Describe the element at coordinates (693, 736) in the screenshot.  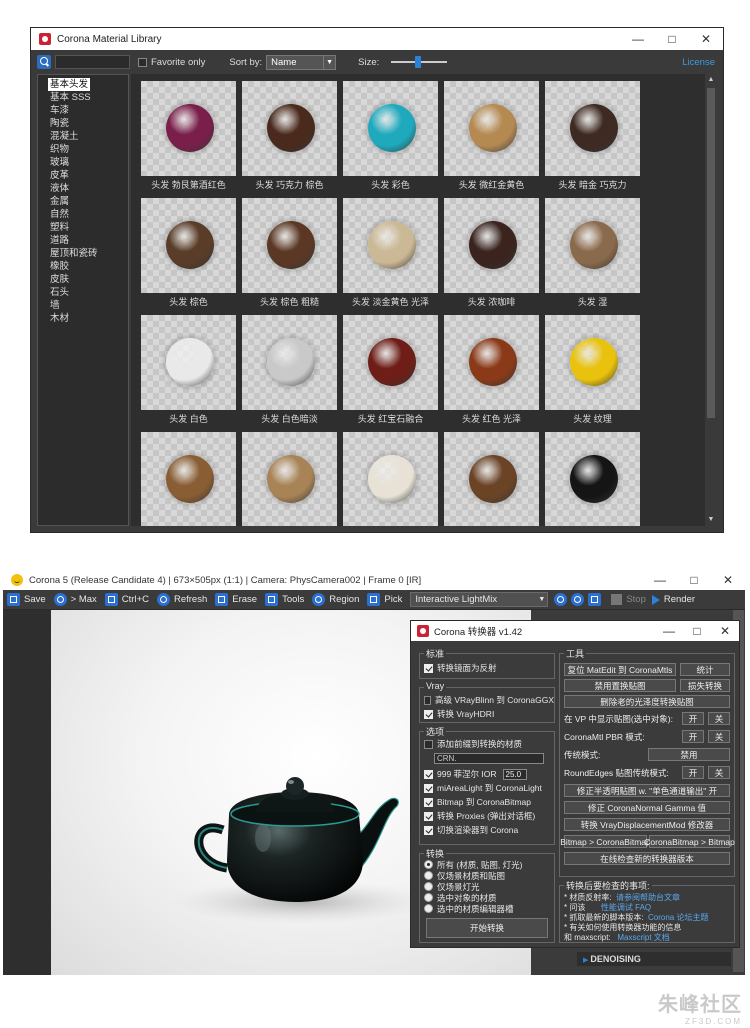
I see `pbr-on-button: 开` at that location.